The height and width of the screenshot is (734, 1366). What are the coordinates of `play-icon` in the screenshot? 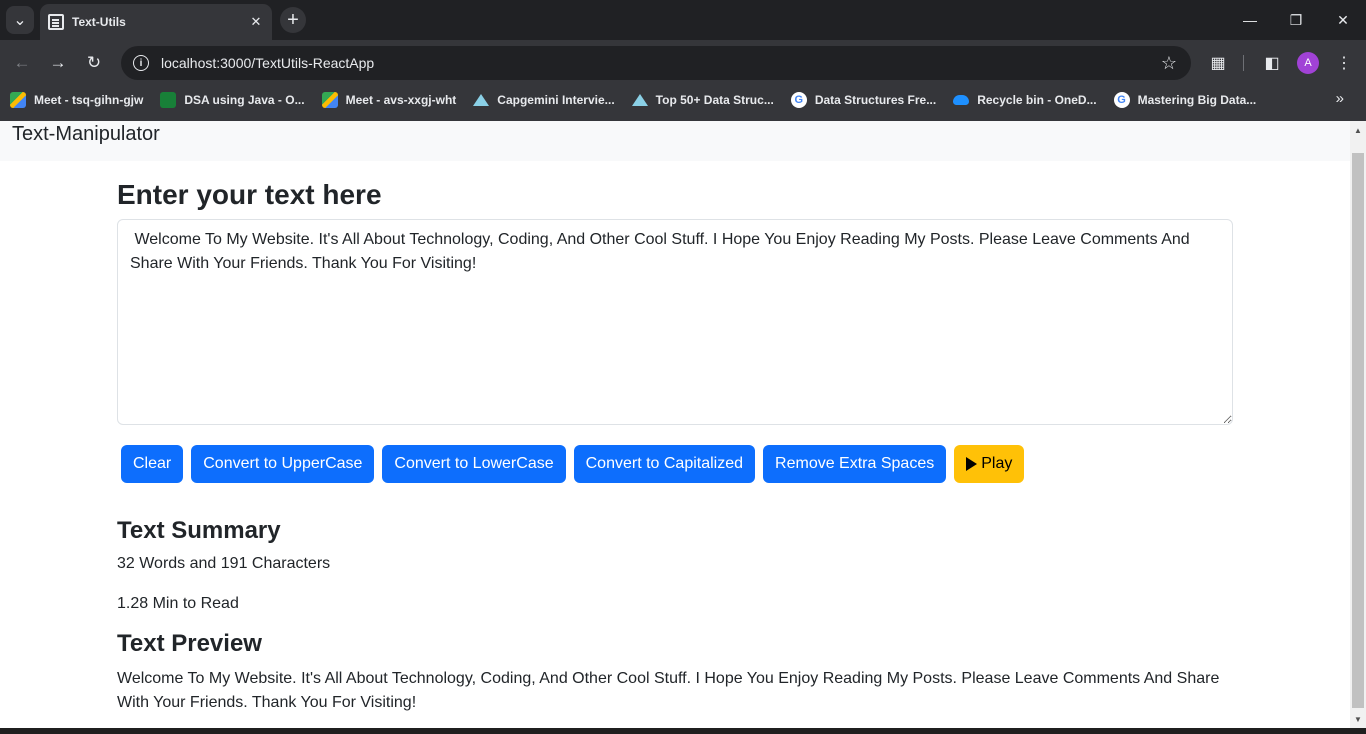 It's located at (972, 464).